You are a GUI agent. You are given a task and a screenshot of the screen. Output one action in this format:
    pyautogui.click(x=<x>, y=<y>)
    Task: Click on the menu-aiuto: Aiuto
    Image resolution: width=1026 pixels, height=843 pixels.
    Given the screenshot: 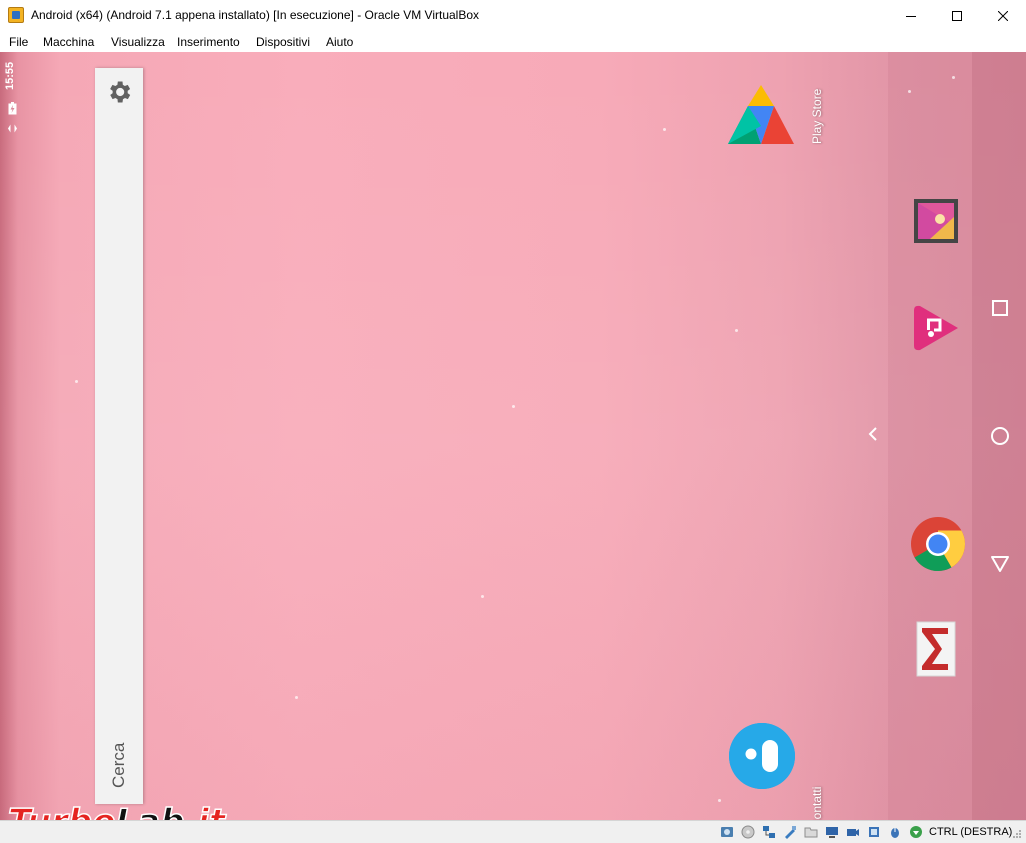 What is the action you would take?
    pyautogui.click(x=339, y=42)
    